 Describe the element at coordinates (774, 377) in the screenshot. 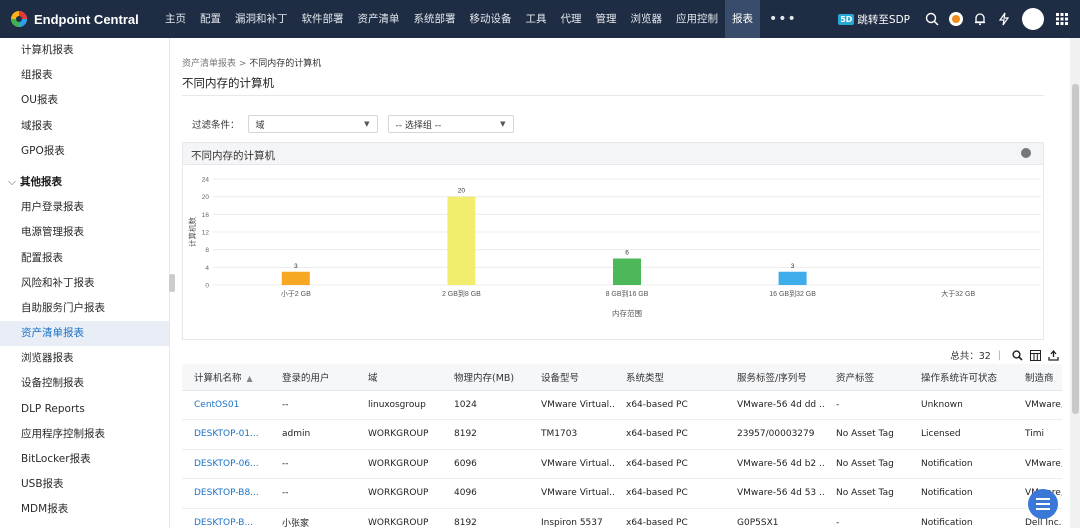

I see `col-service-tag: 服务标签/序列号` at that location.